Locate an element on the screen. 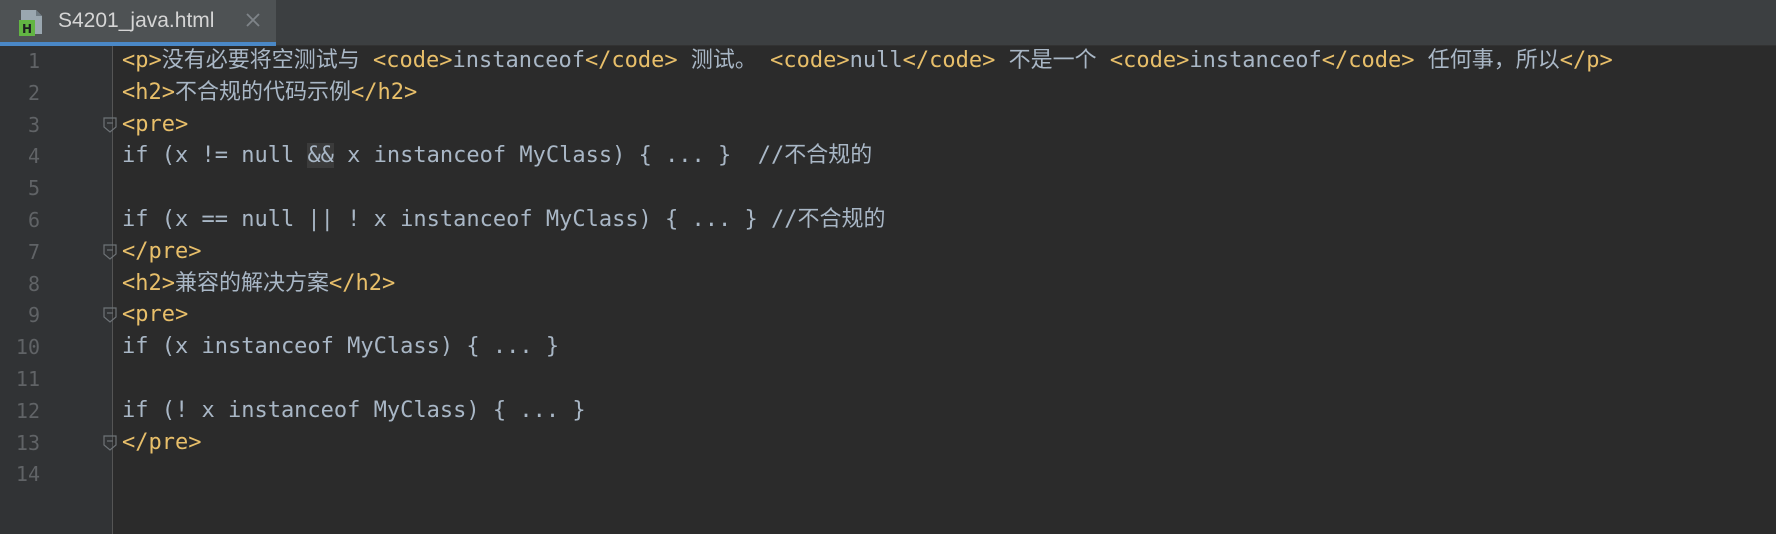  text-token: x instanceof MyClass) { ... } //不合规的 is located at coordinates (603, 156).